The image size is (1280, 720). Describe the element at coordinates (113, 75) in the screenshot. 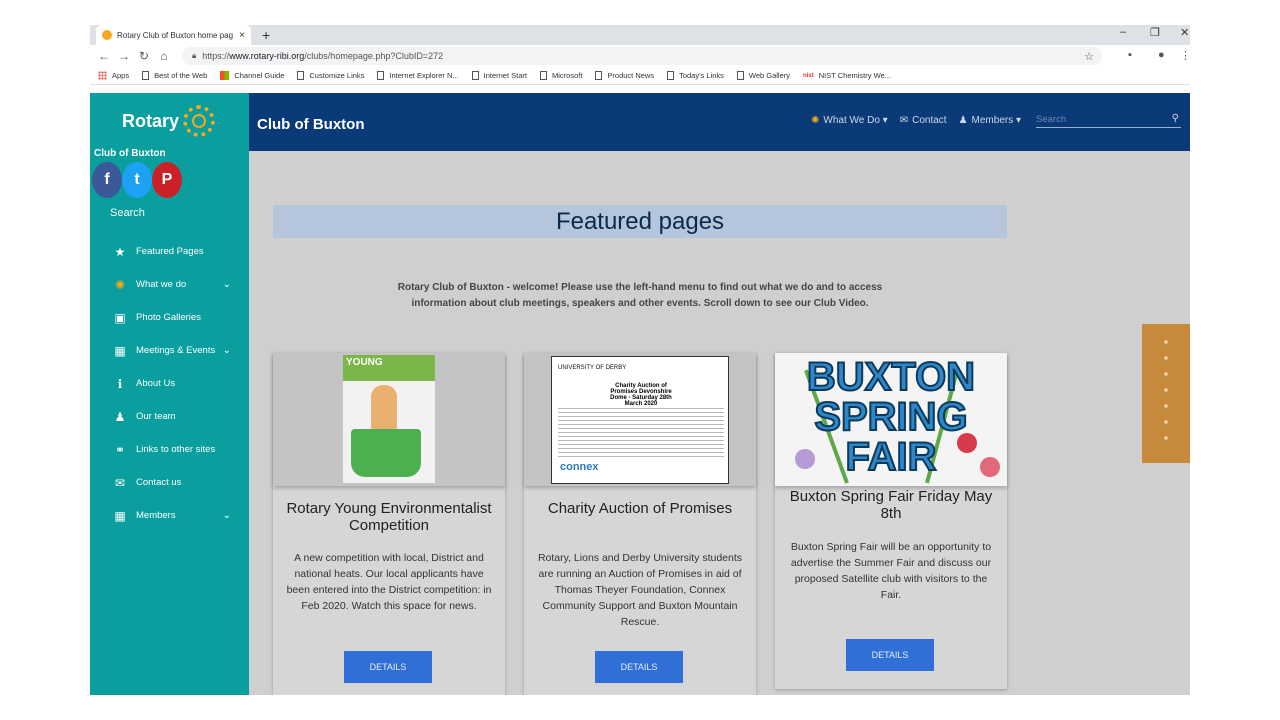

I see `bookmark-apps: Apps` at that location.